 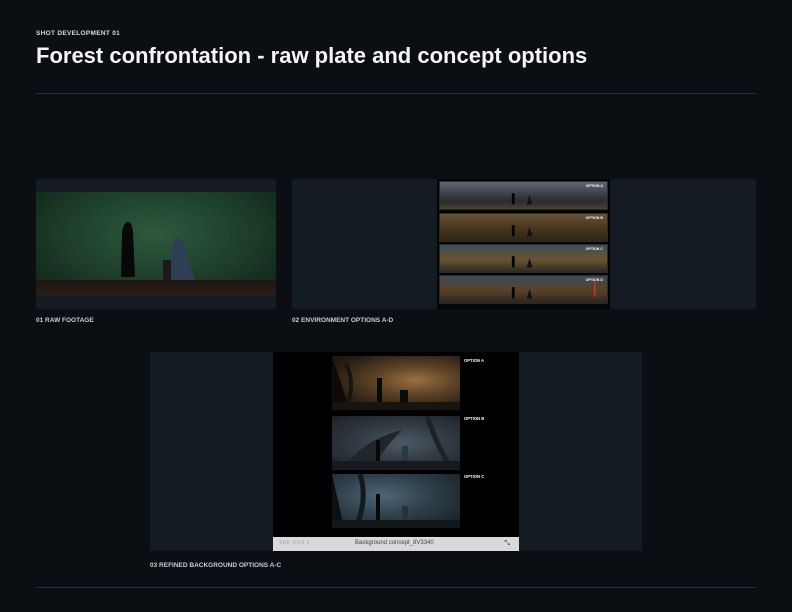 What do you see at coordinates (343, 320) in the screenshot?
I see `environment-options-caption: 02 ENVIRONMENT OPTIONS A-D` at bounding box center [343, 320].